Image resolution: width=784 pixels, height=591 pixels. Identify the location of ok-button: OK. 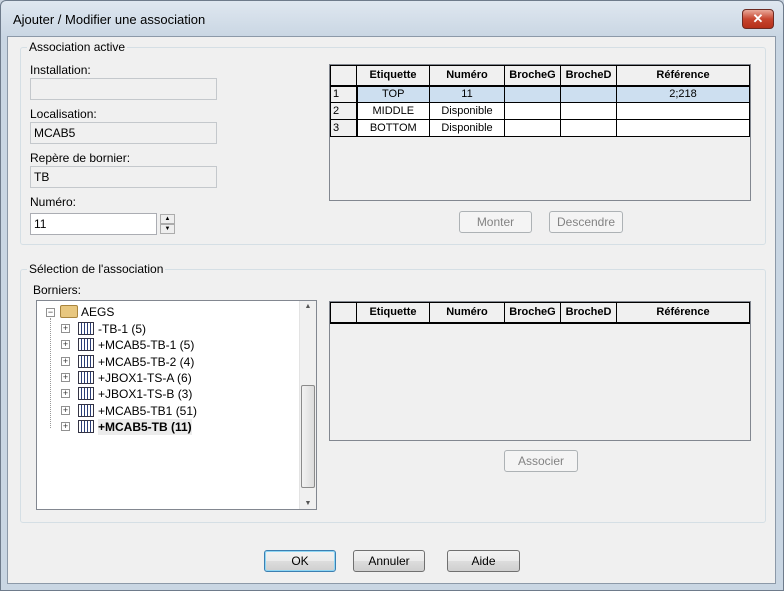
(300, 561).